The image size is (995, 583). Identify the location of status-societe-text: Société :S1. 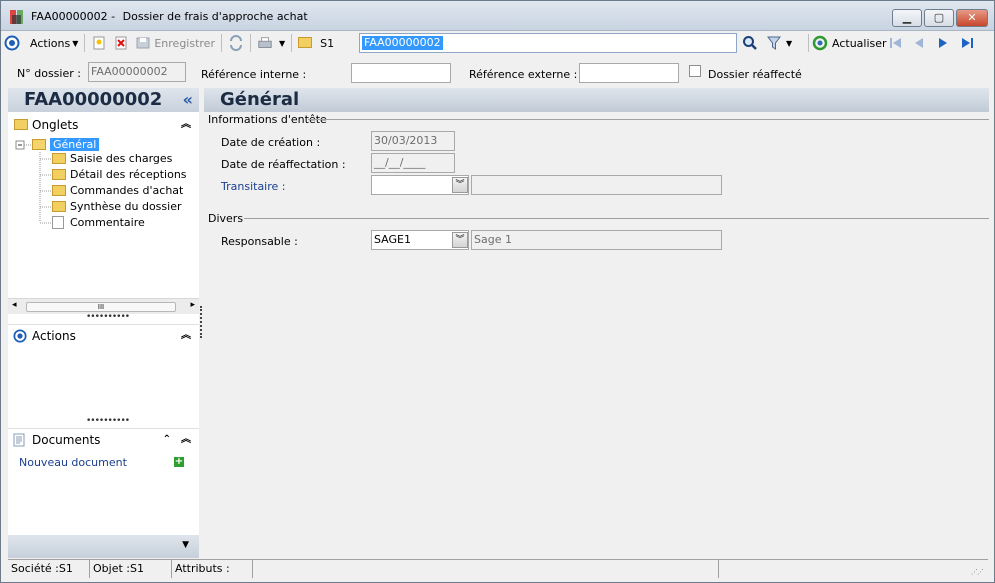
(42, 568).